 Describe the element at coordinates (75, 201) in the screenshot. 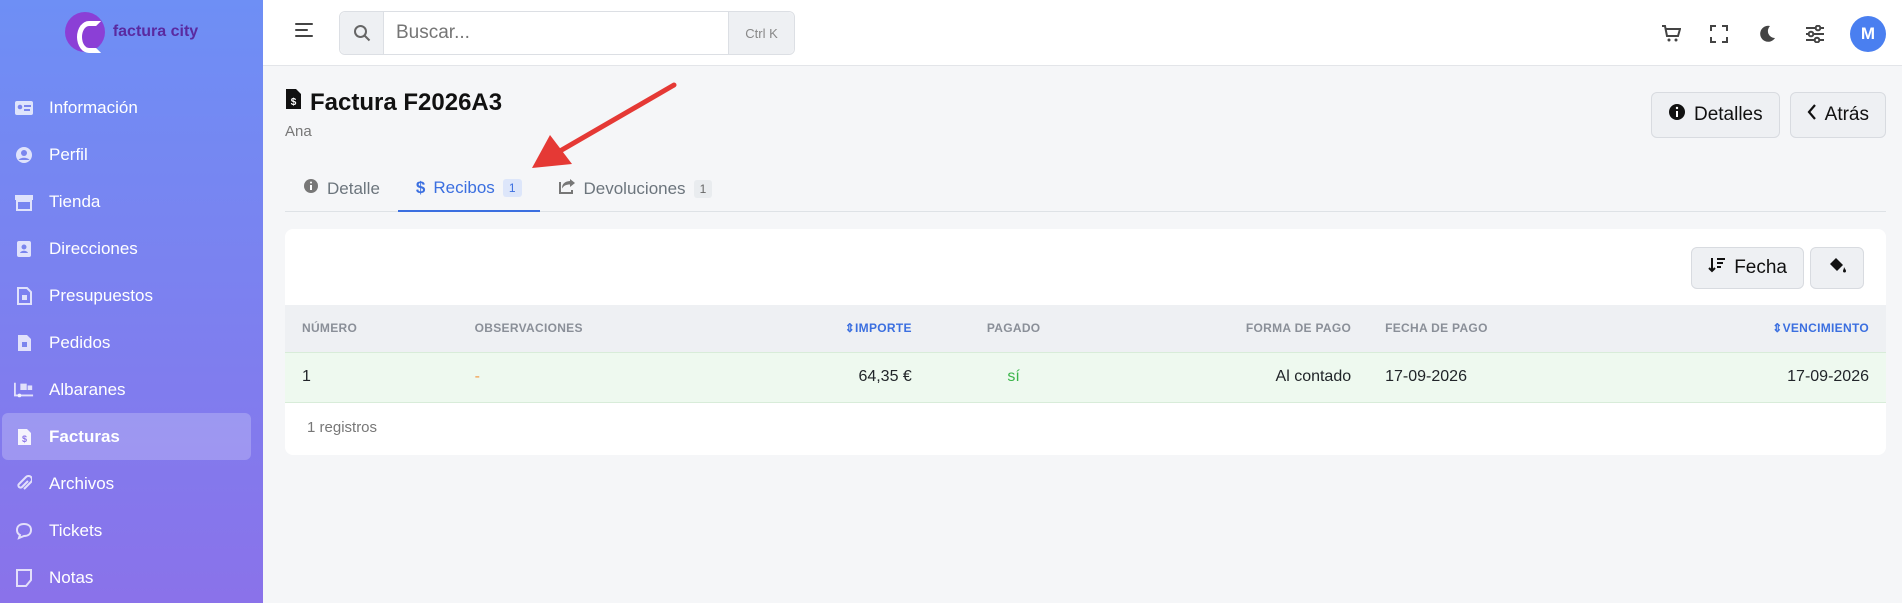

I see `sidebar-item-label: Tienda` at that location.